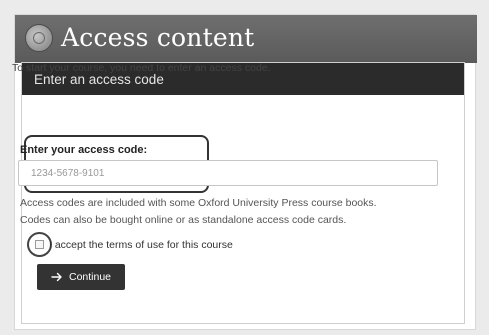  What do you see at coordinates (39, 38) in the screenshot?
I see `circular-logo-icon` at bounding box center [39, 38].